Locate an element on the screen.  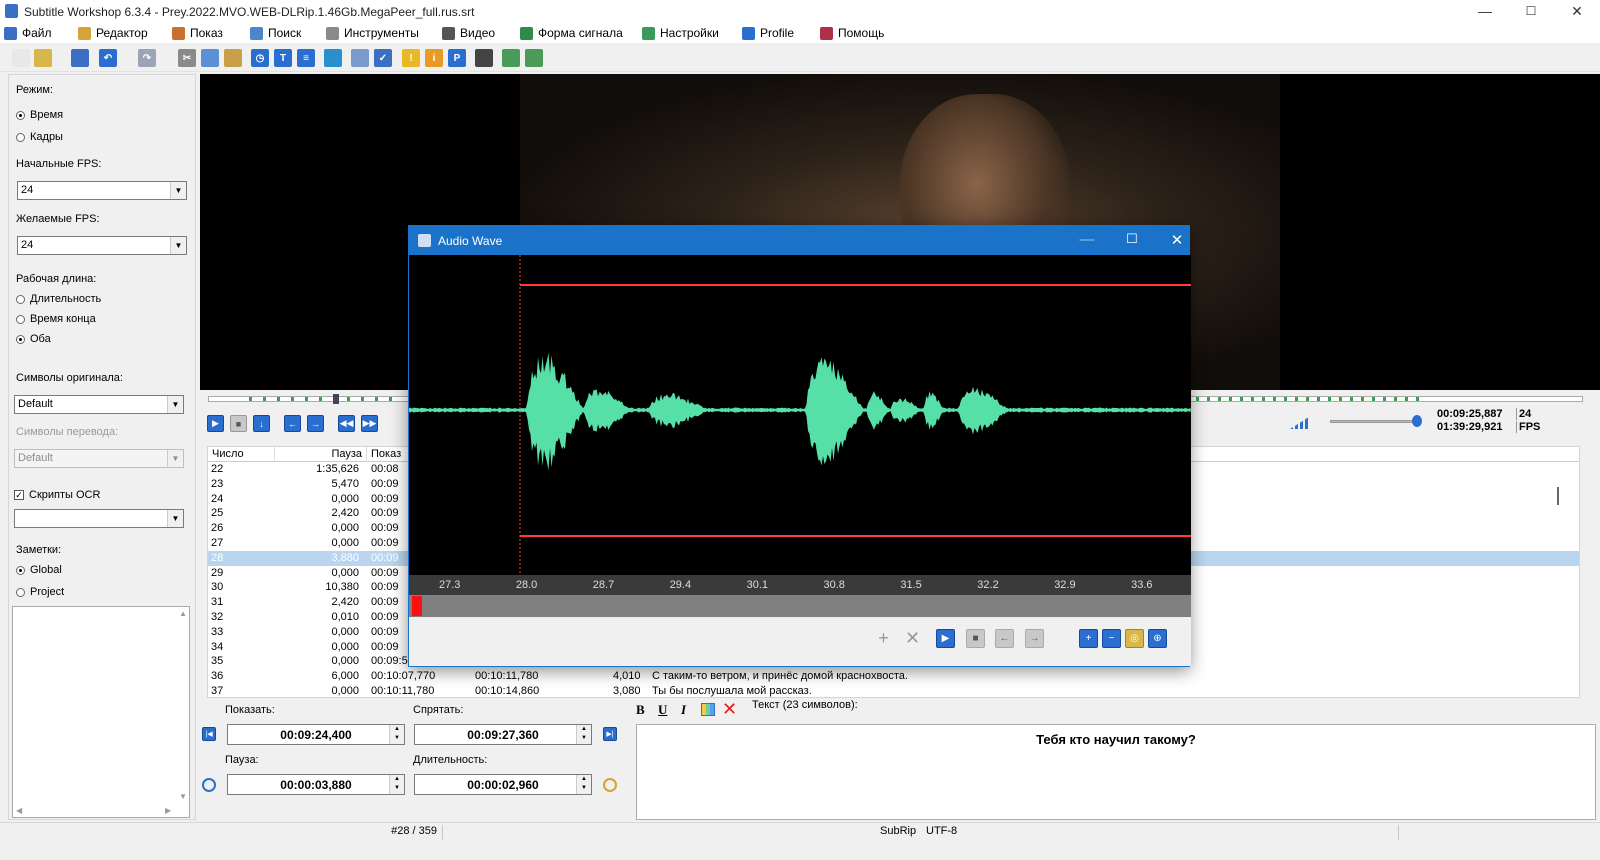
clock-icon: ◷ is located at coordinates (260, 58).